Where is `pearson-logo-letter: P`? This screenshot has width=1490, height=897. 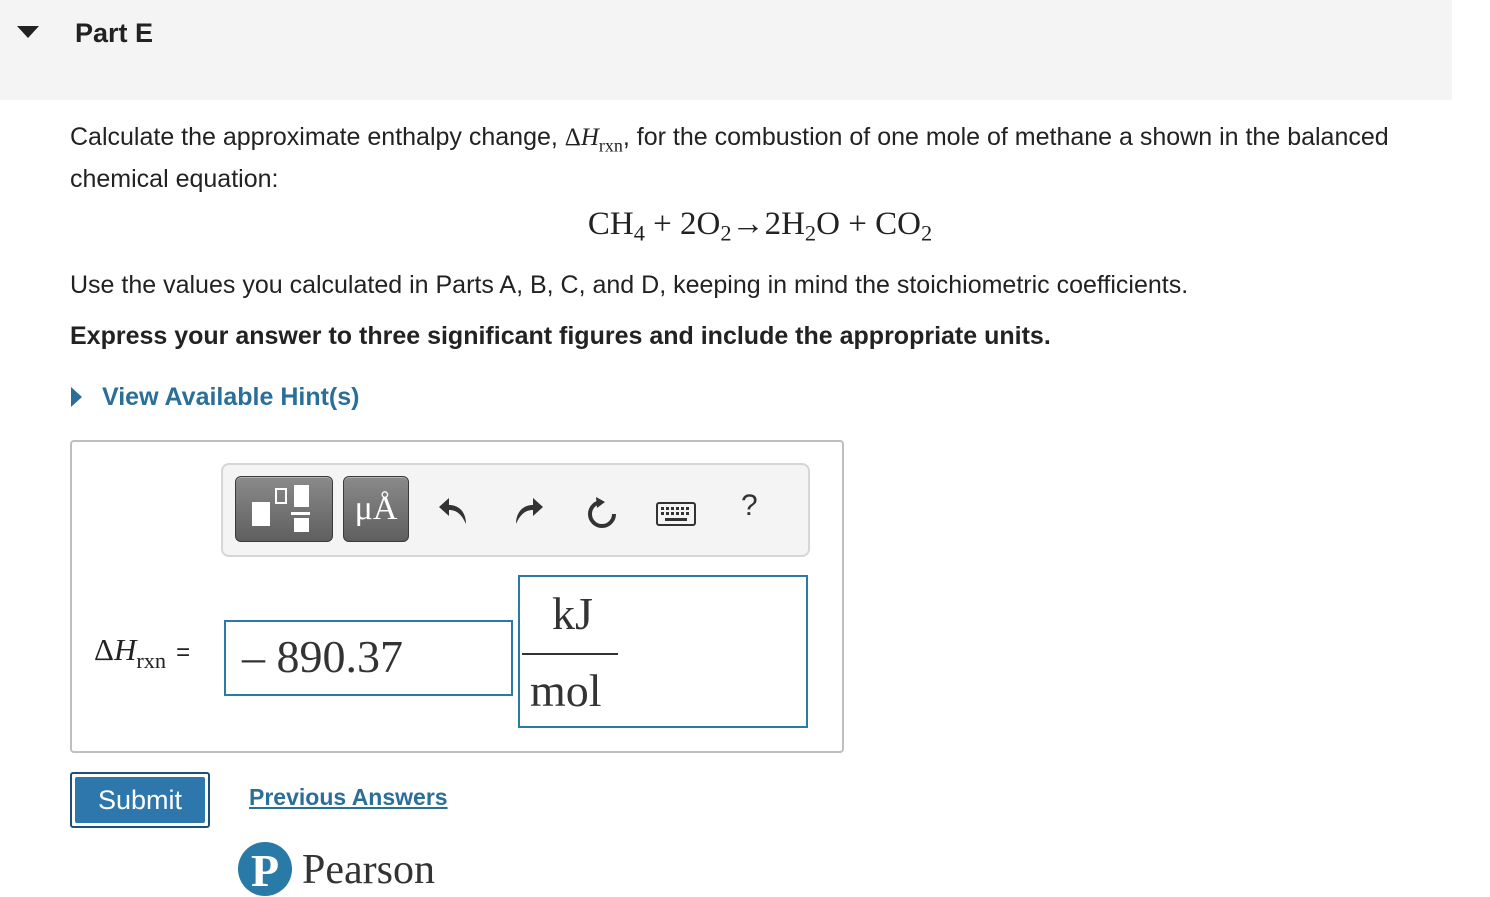
pearson-logo-letter: P is located at coordinates (265, 870).